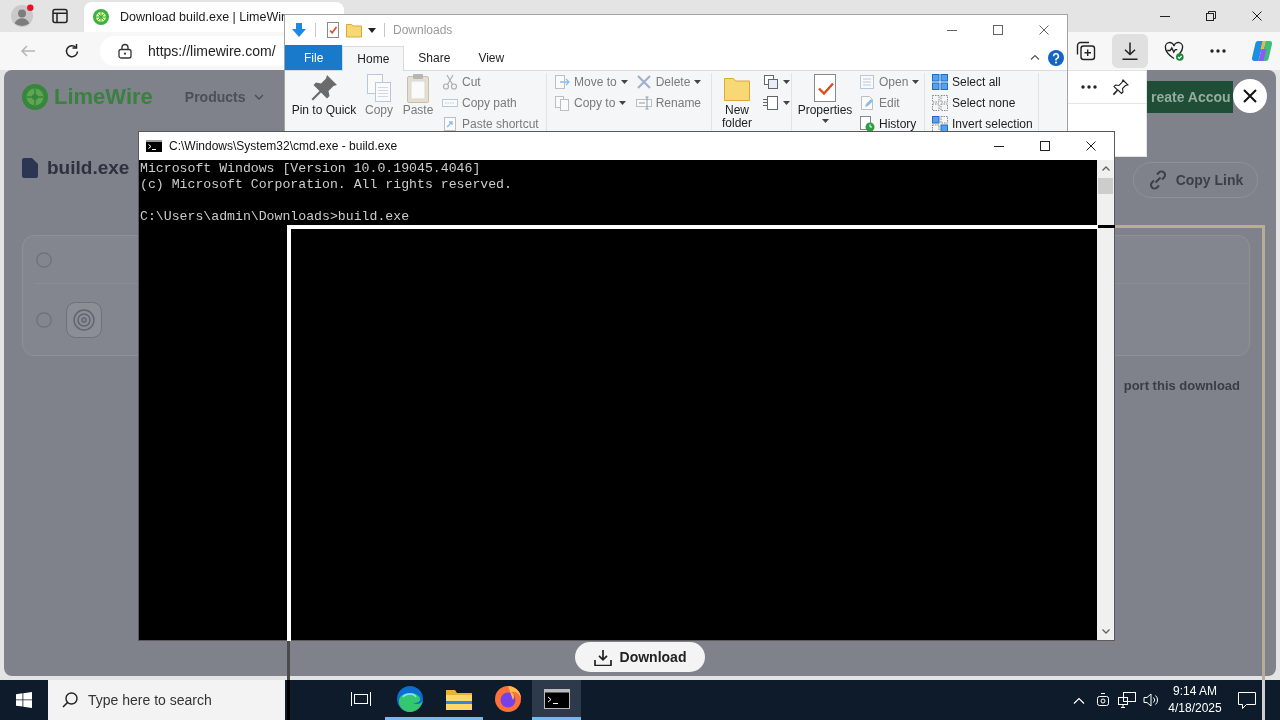 The height and width of the screenshot is (720, 1280). I want to click on edit-icon, so click(867, 103).